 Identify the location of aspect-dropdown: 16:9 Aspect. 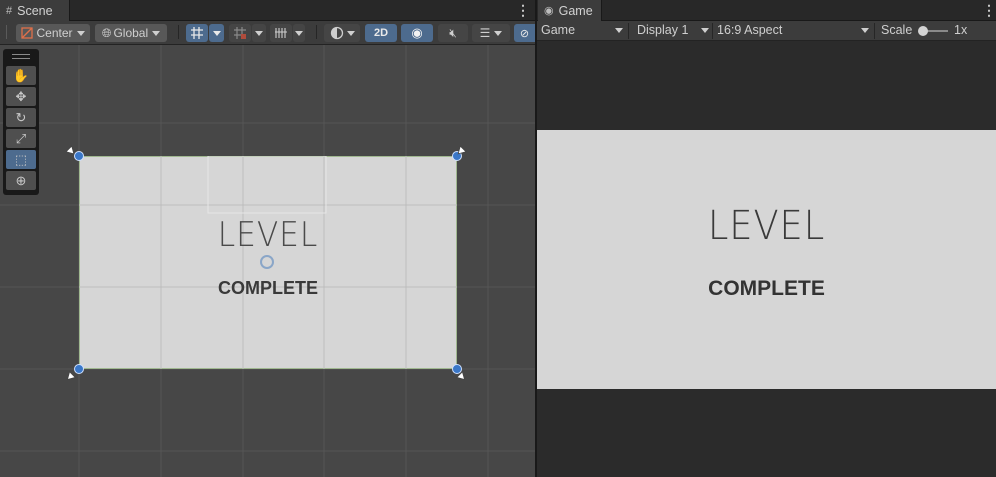
(793, 30).